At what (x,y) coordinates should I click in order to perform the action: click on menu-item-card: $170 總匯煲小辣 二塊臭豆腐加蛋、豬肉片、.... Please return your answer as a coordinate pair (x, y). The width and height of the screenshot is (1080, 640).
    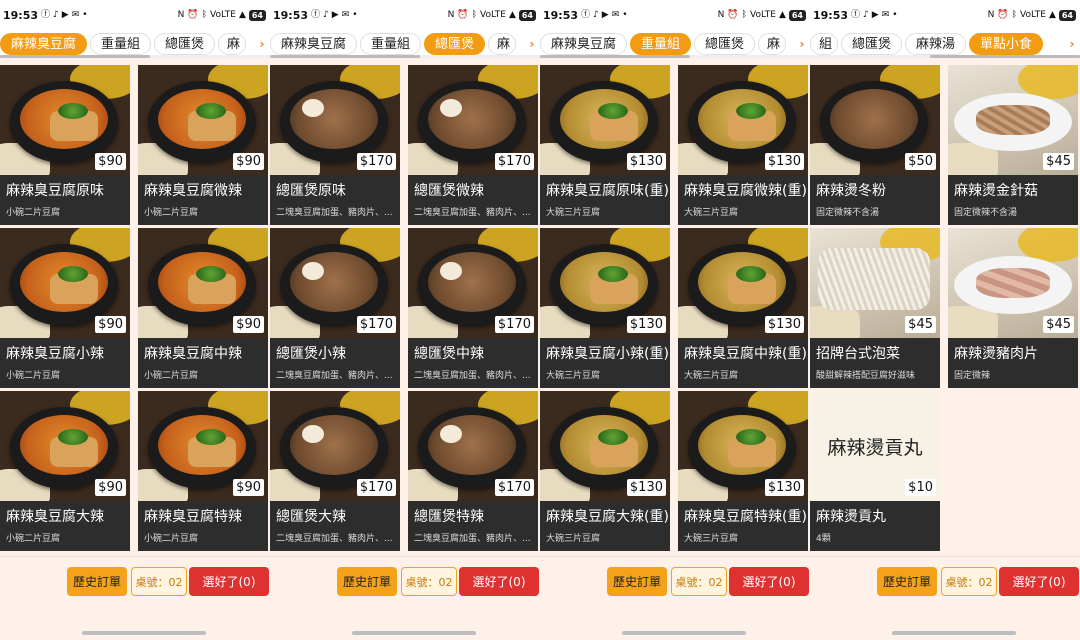
    Looking at the image, I should click on (335, 308).